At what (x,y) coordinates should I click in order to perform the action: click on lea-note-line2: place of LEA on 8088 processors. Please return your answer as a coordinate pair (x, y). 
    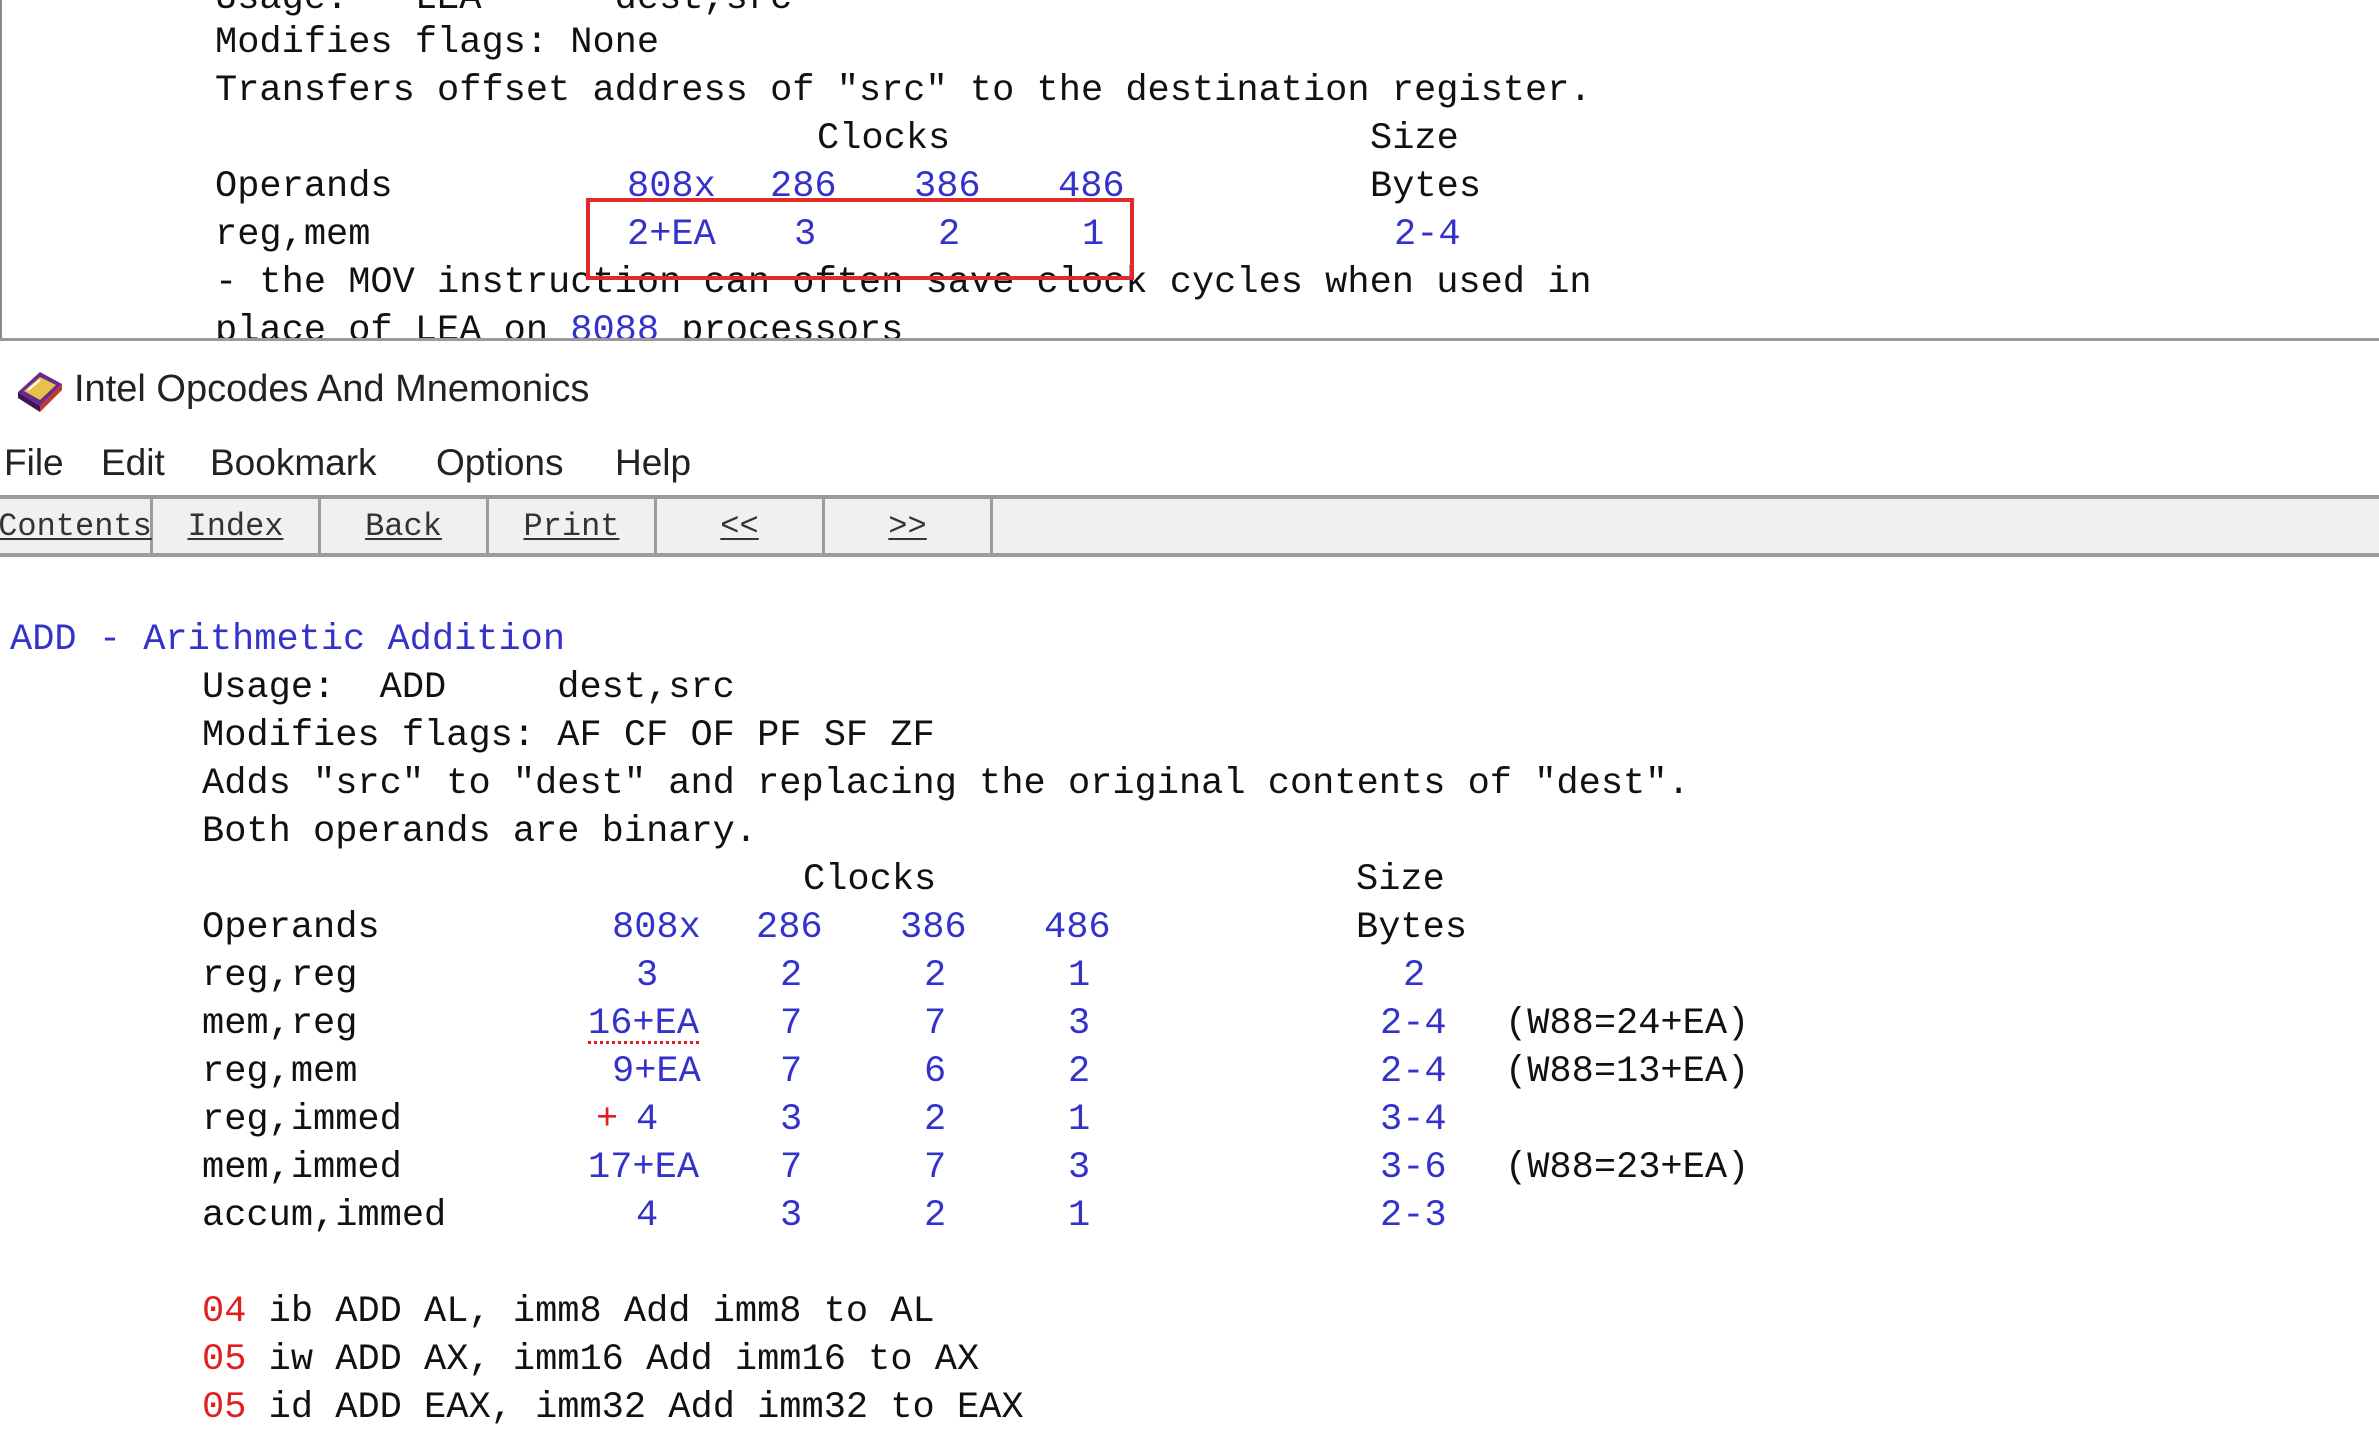
    Looking at the image, I should click on (559, 324).